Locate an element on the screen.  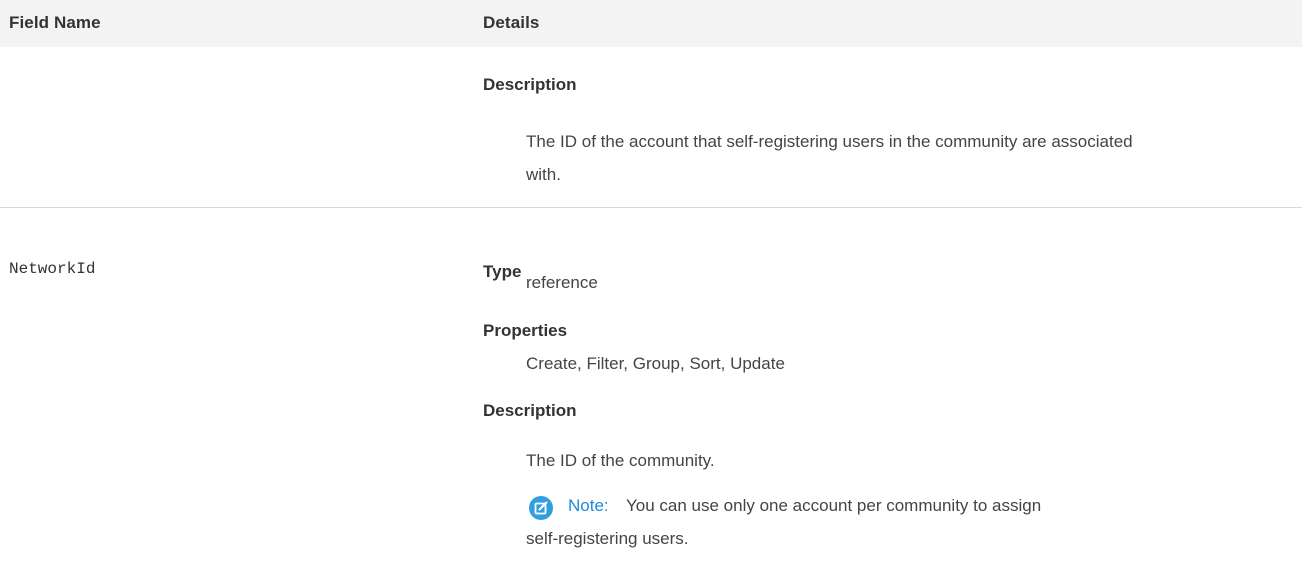
field-name-networkid: NetworkId is located at coordinates (52, 269).